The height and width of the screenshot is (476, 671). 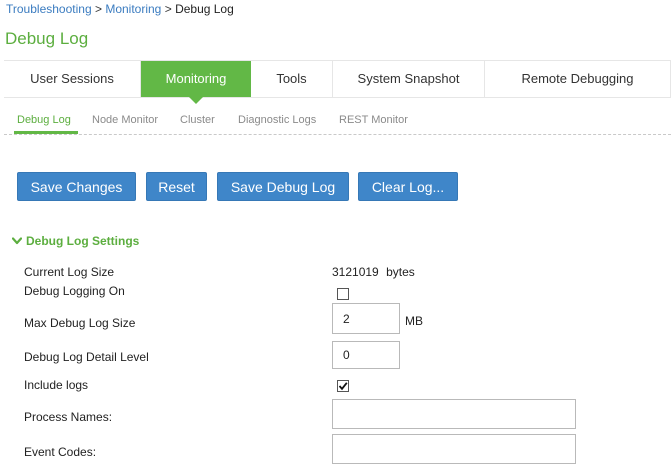 What do you see at coordinates (133, 9) in the screenshot?
I see `breadcrumb-link-monitoring: Monitoring` at bounding box center [133, 9].